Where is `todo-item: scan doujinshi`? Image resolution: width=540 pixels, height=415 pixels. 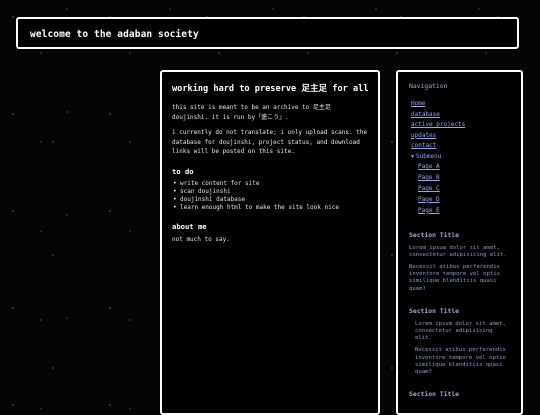
todo-item: scan doujinshi is located at coordinates (270, 192).